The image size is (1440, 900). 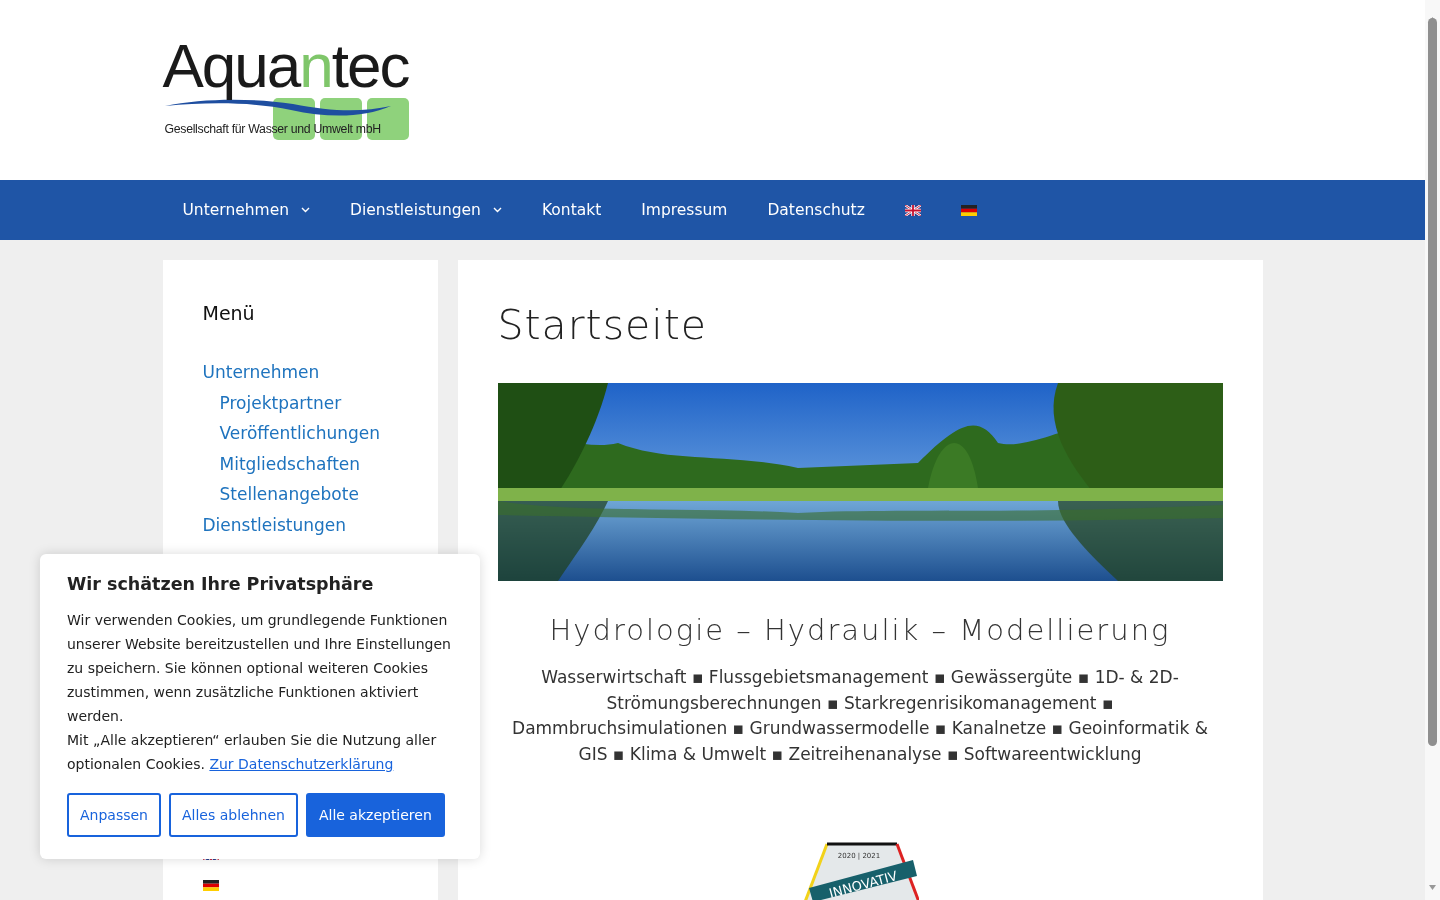 I want to click on privacy-link: Zur Datenschutzerklärung, so click(x=301, y=764).